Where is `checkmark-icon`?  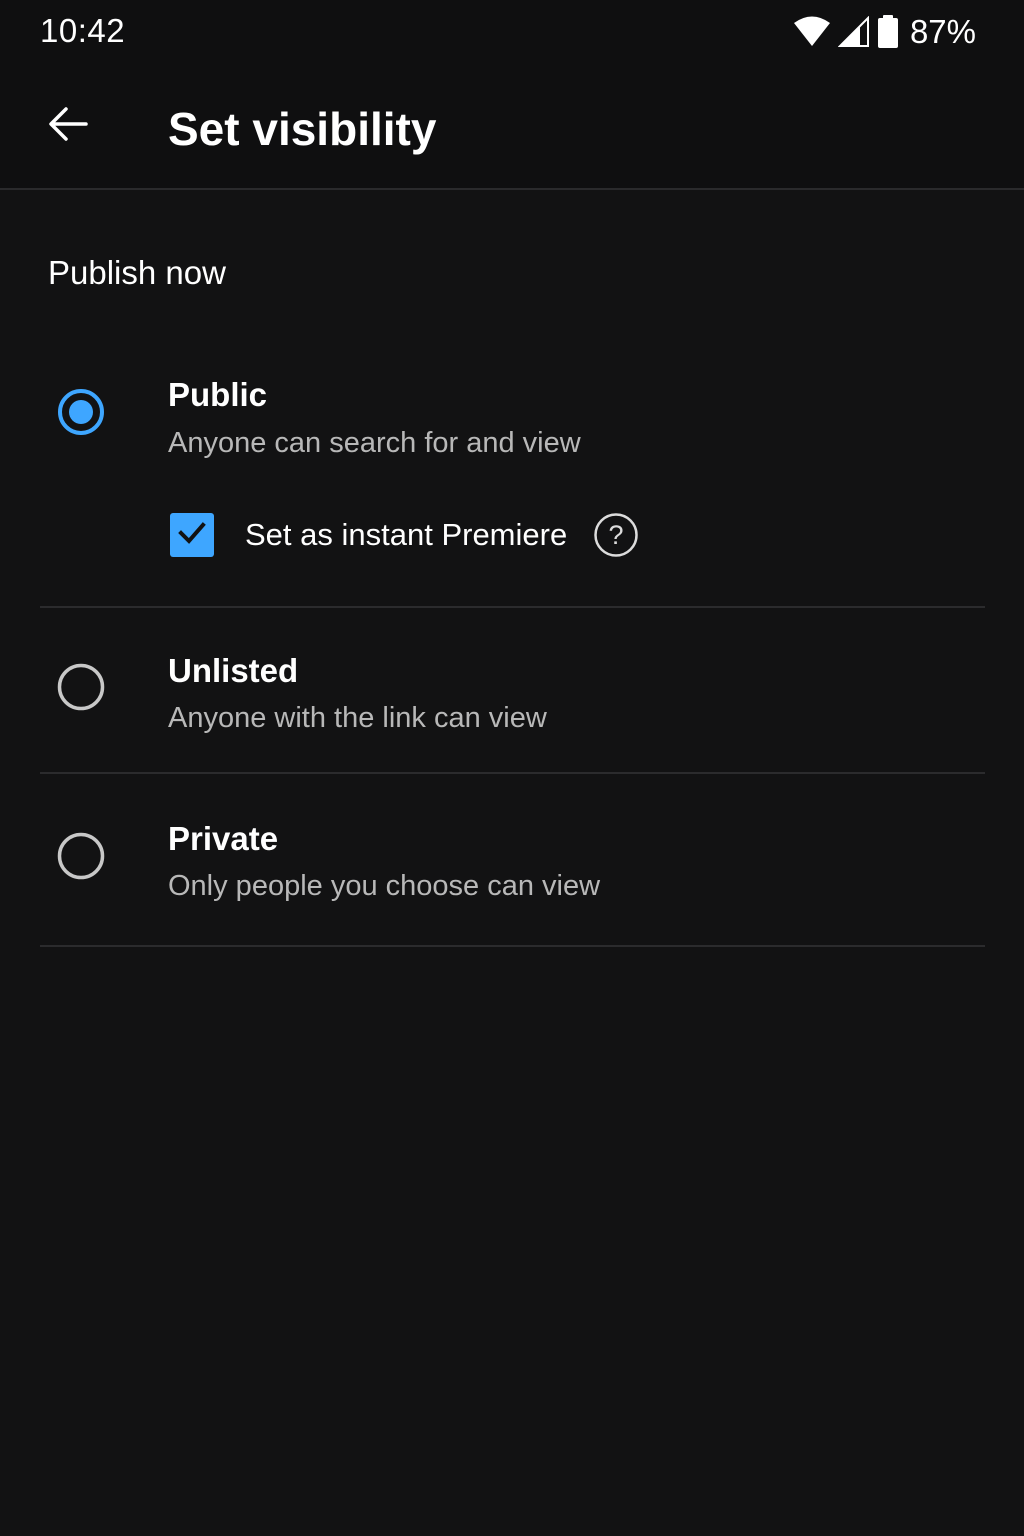
checkmark-icon is located at coordinates (192, 535).